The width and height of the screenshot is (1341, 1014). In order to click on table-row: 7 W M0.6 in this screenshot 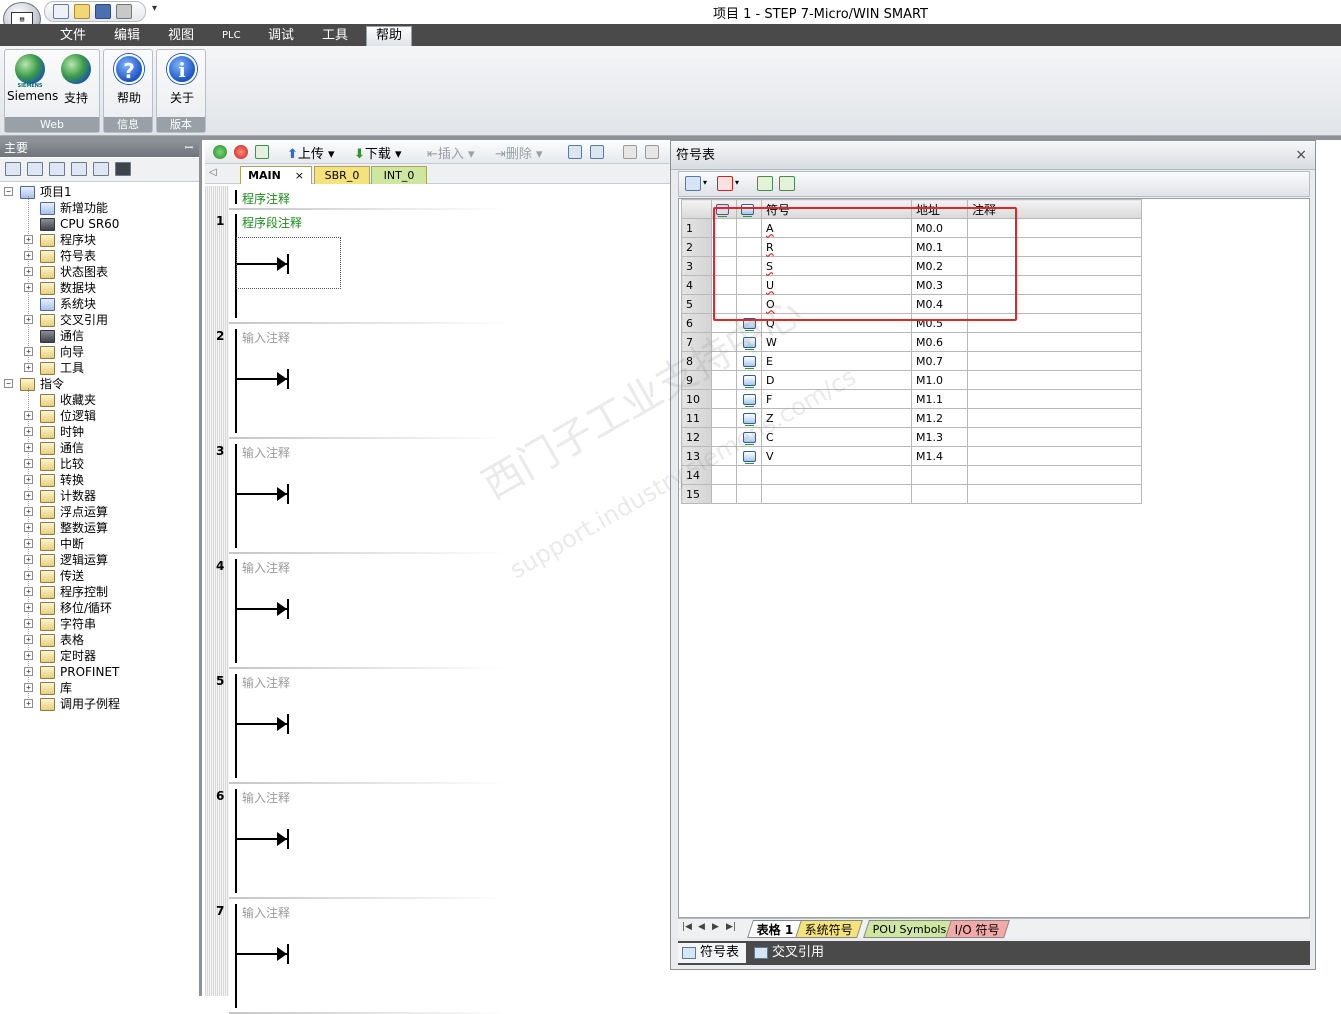, I will do `click(911, 342)`.